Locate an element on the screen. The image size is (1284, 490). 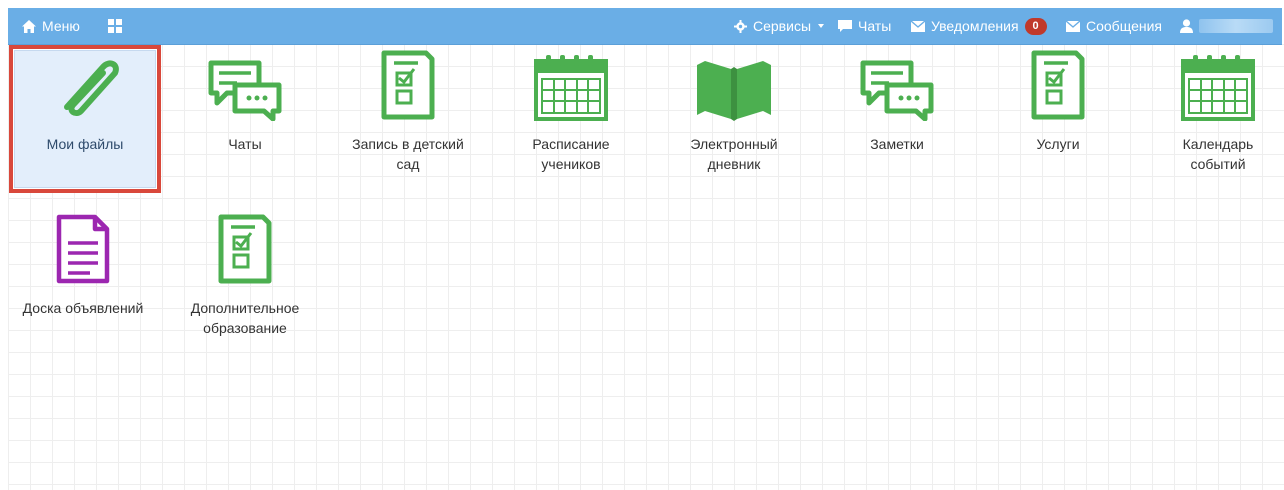
user-name-redacted is located at coordinates (1236, 26).